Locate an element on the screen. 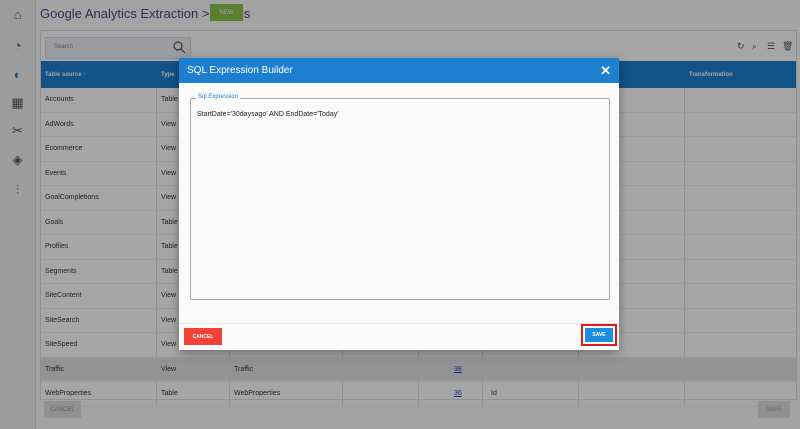  dialog-title: SQL Expression Builder is located at coordinates (240, 70).